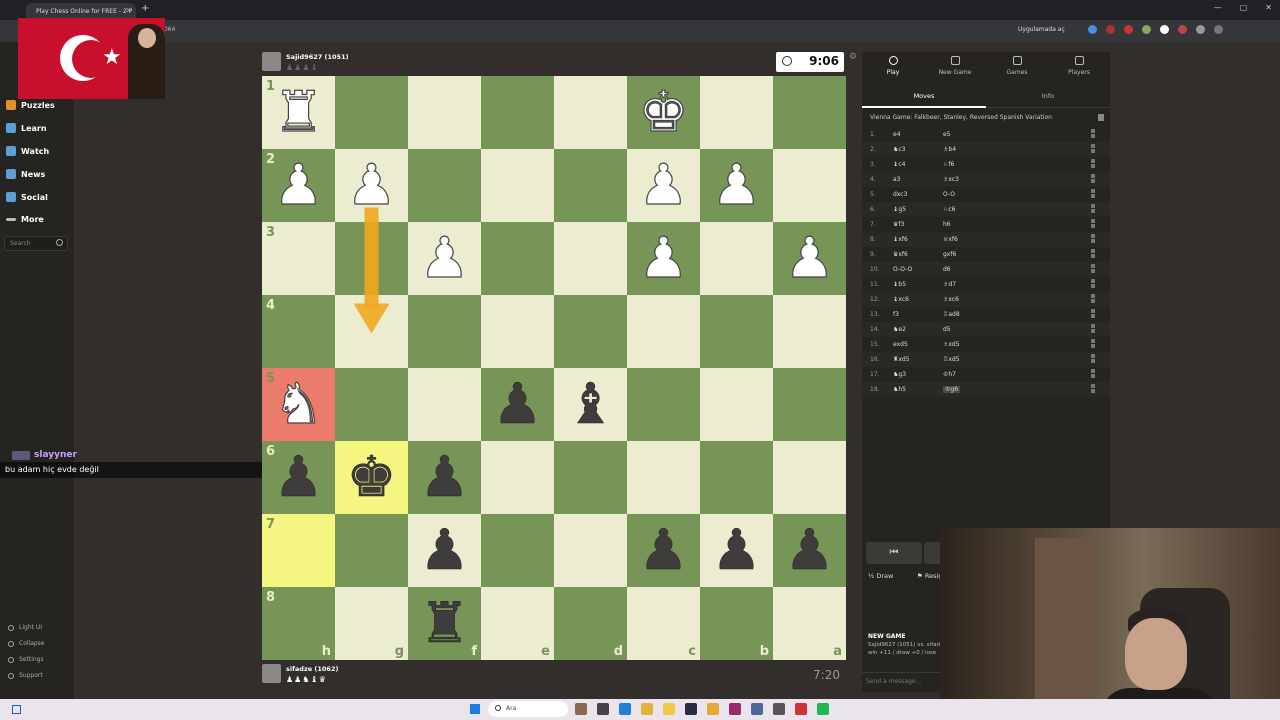 The height and width of the screenshot is (720, 1280). Describe the element at coordinates (36, 243) in the screenshot. I see `sidebar-search-input: Search` at that location.